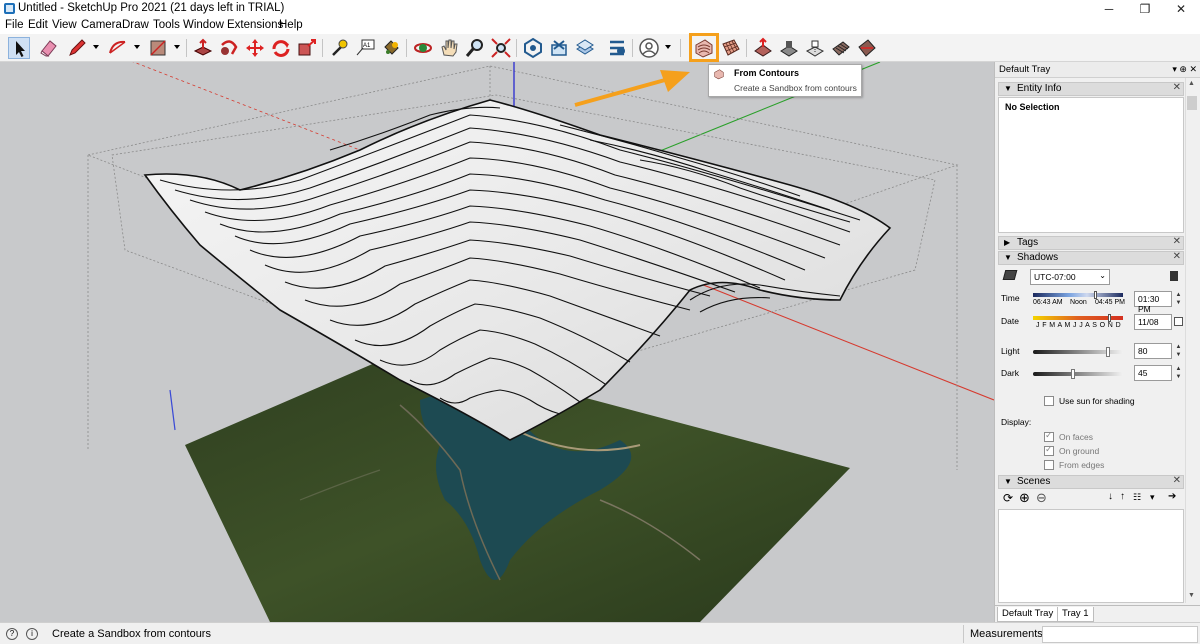 Image resolution: width=1200 pixels, height=644 pixels. I want to click on tray-pin-icon: ▾ ⊕ ✕, so click(1184, 69).